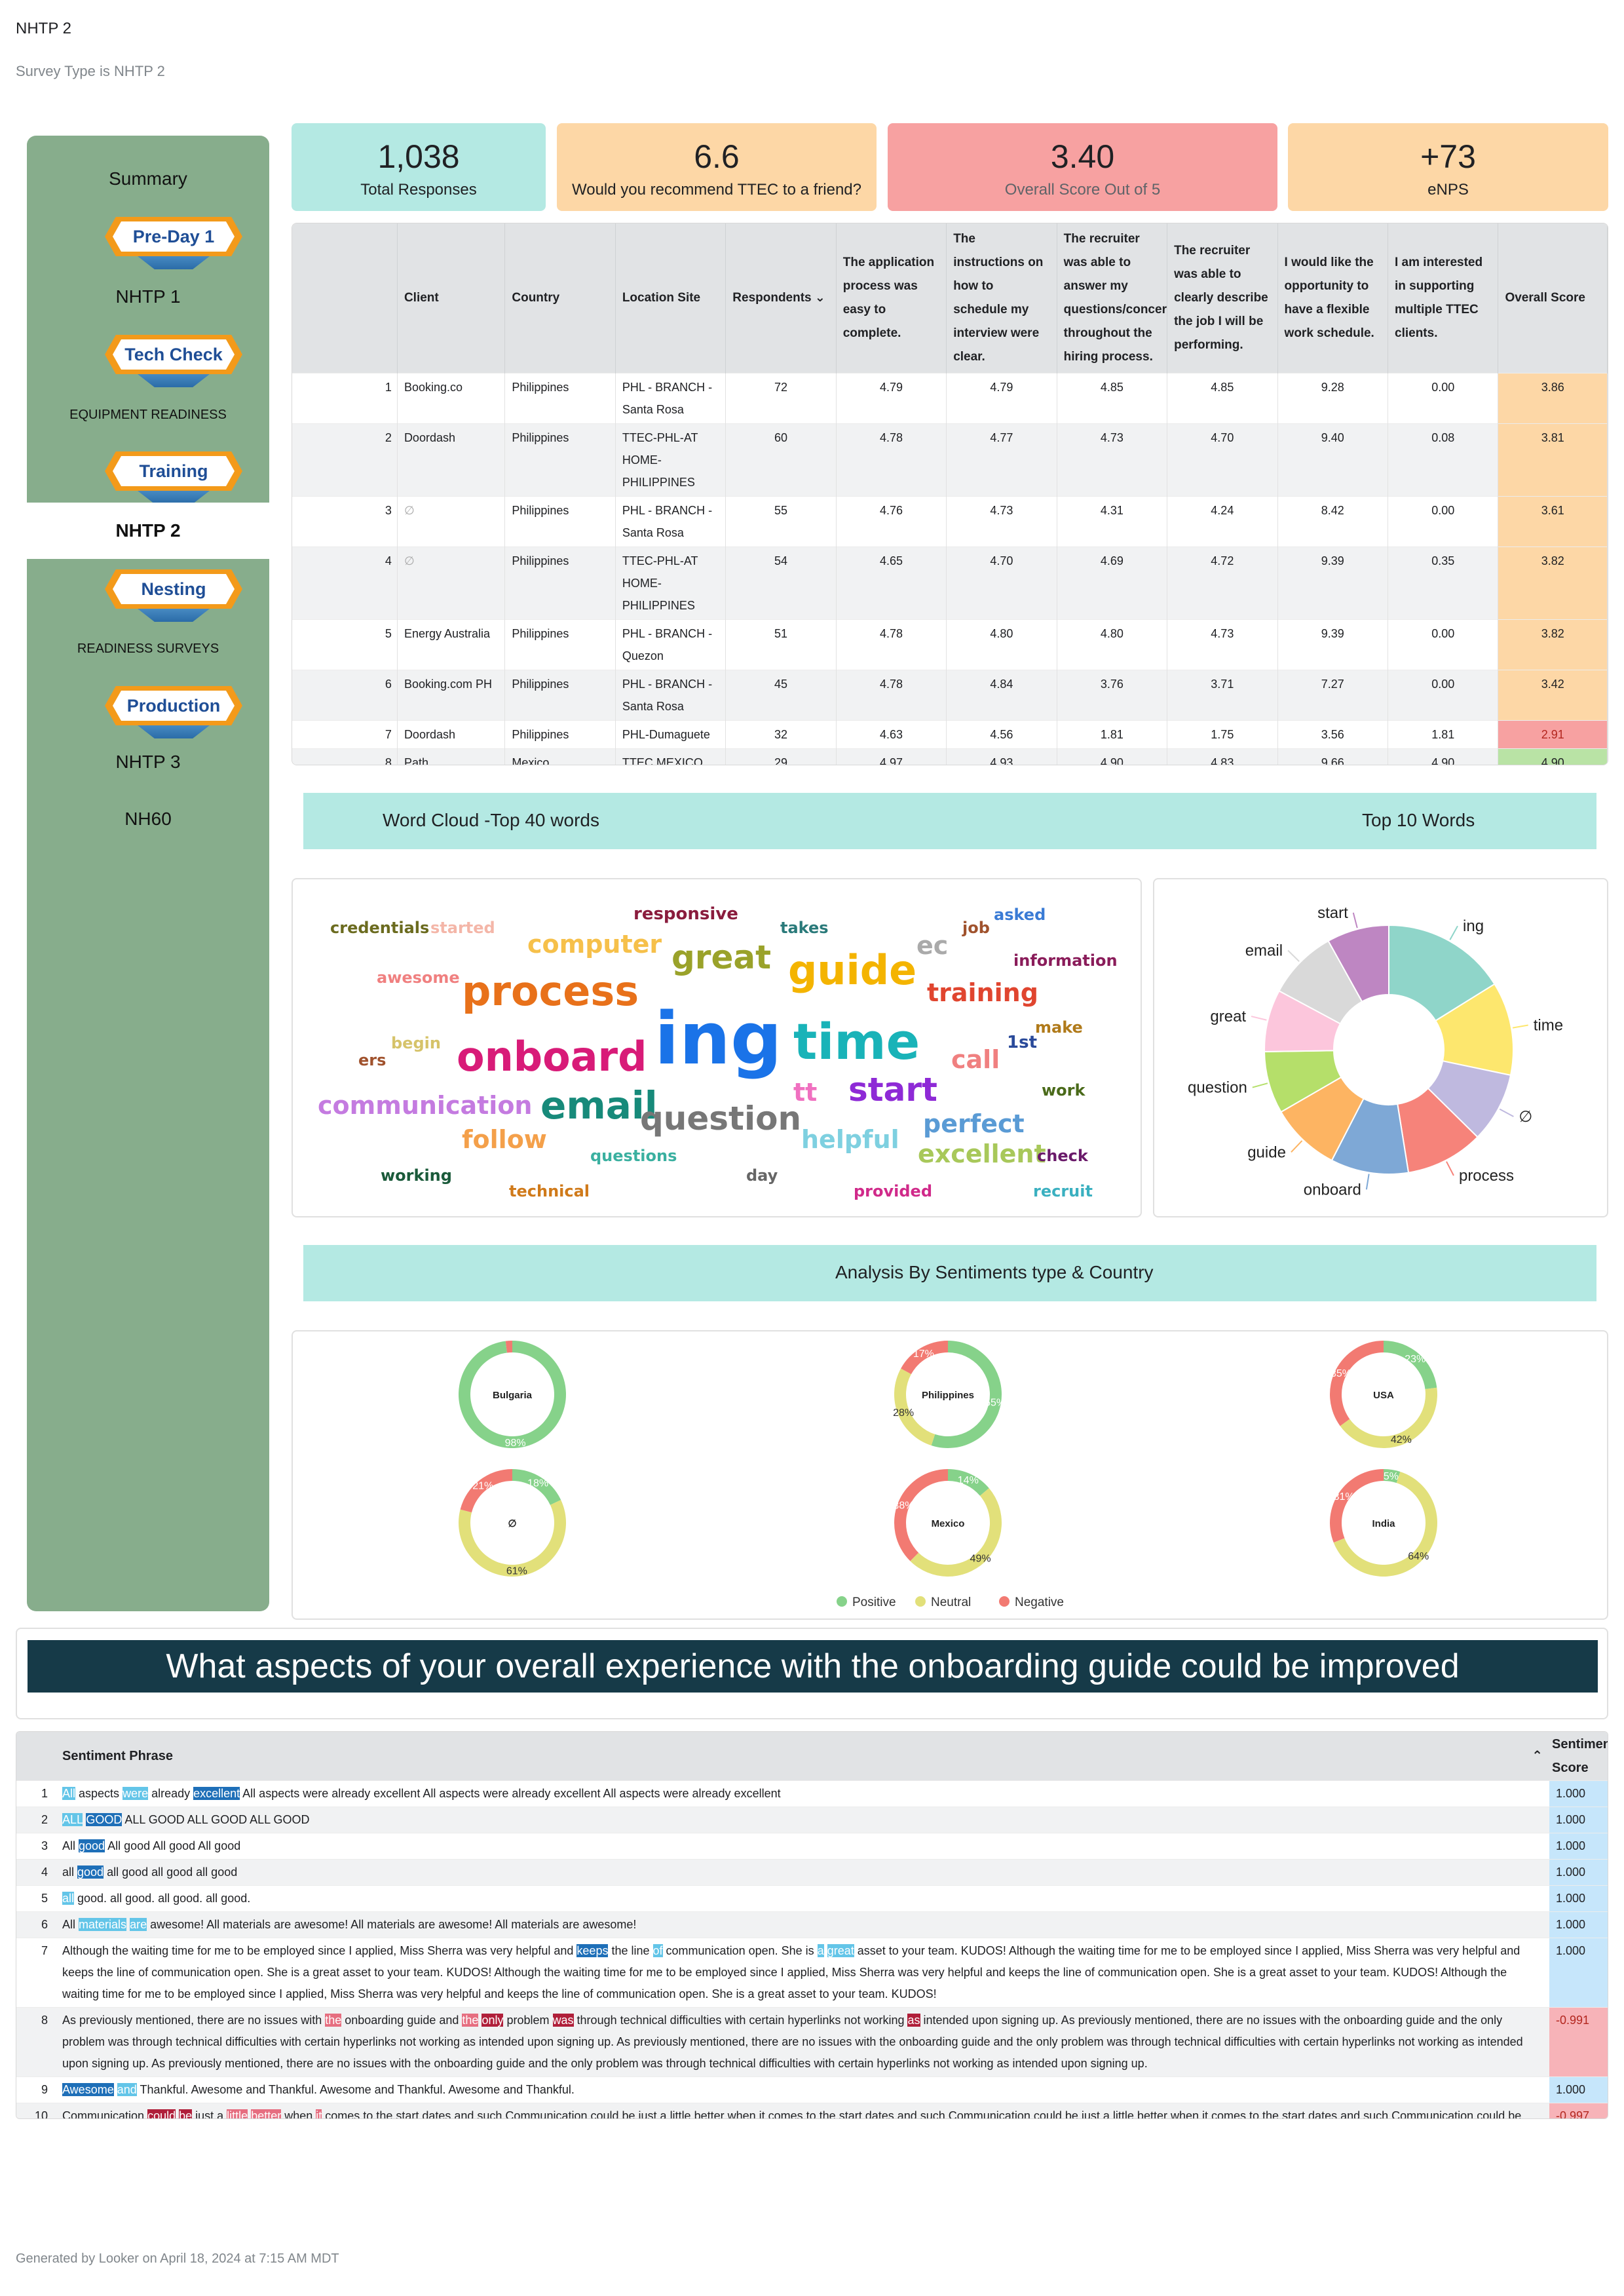  What do you see at coordinates (920, 1601) in the screenshot?
I see `legend-swatch` at bounding box center [920, 1601].